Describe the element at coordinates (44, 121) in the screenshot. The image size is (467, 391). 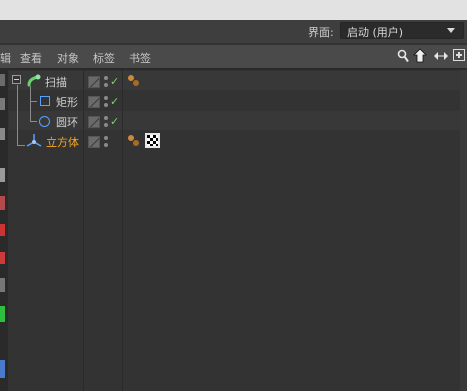
I see `circle-icon` at that location.